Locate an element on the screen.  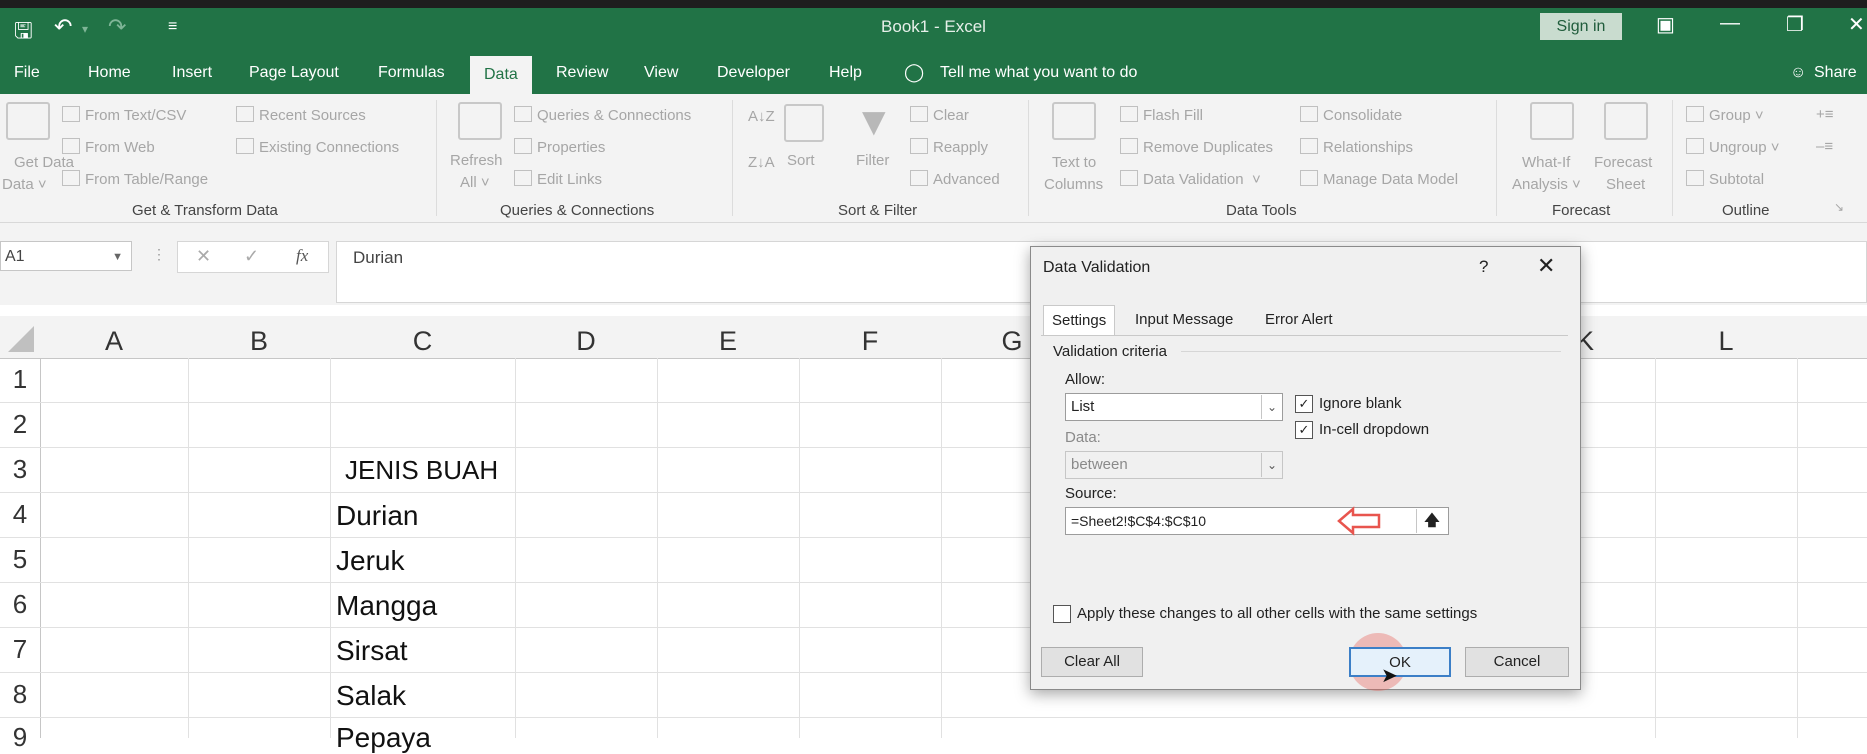
cell-c5: Jeruk is located at coordinates (370, 561).